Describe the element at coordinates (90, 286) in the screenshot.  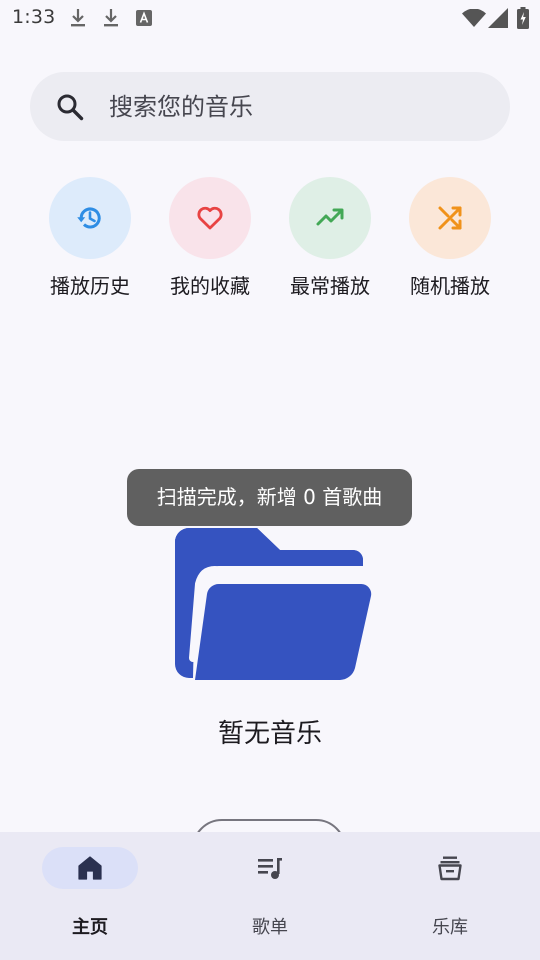
I see `quick-action-label: 播放历史` at that location.